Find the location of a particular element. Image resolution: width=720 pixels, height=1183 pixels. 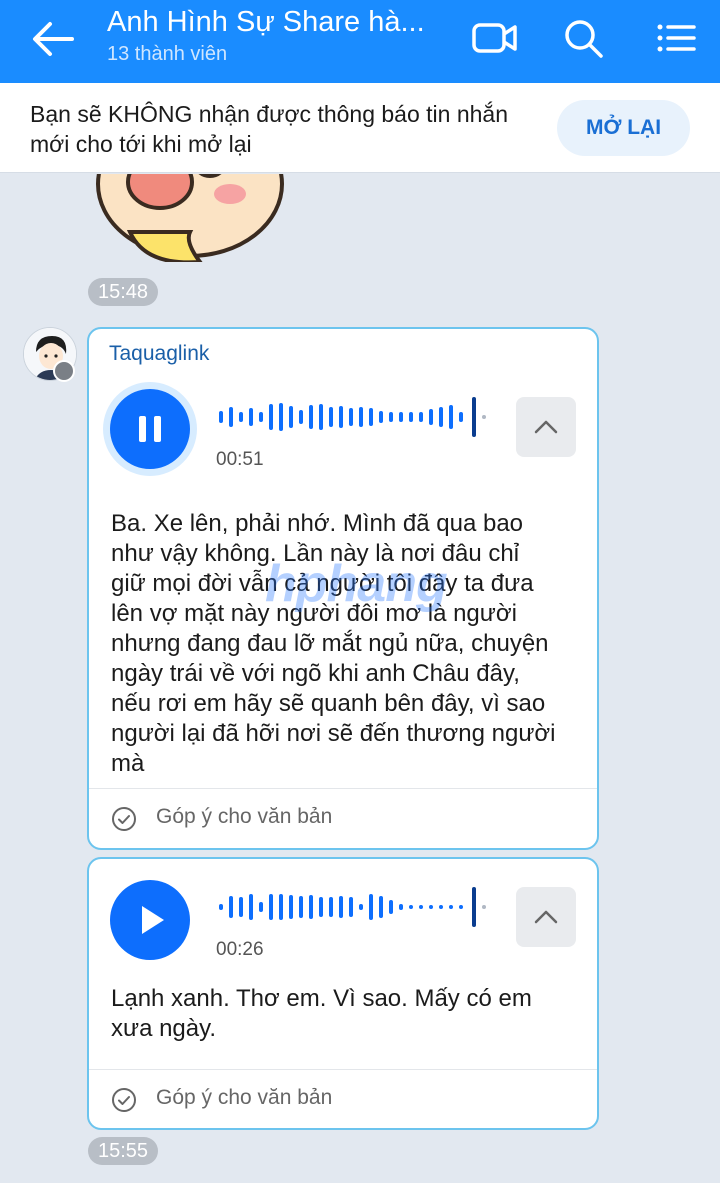

sender-name: Taquaglink is located at coordinates (159, 354).